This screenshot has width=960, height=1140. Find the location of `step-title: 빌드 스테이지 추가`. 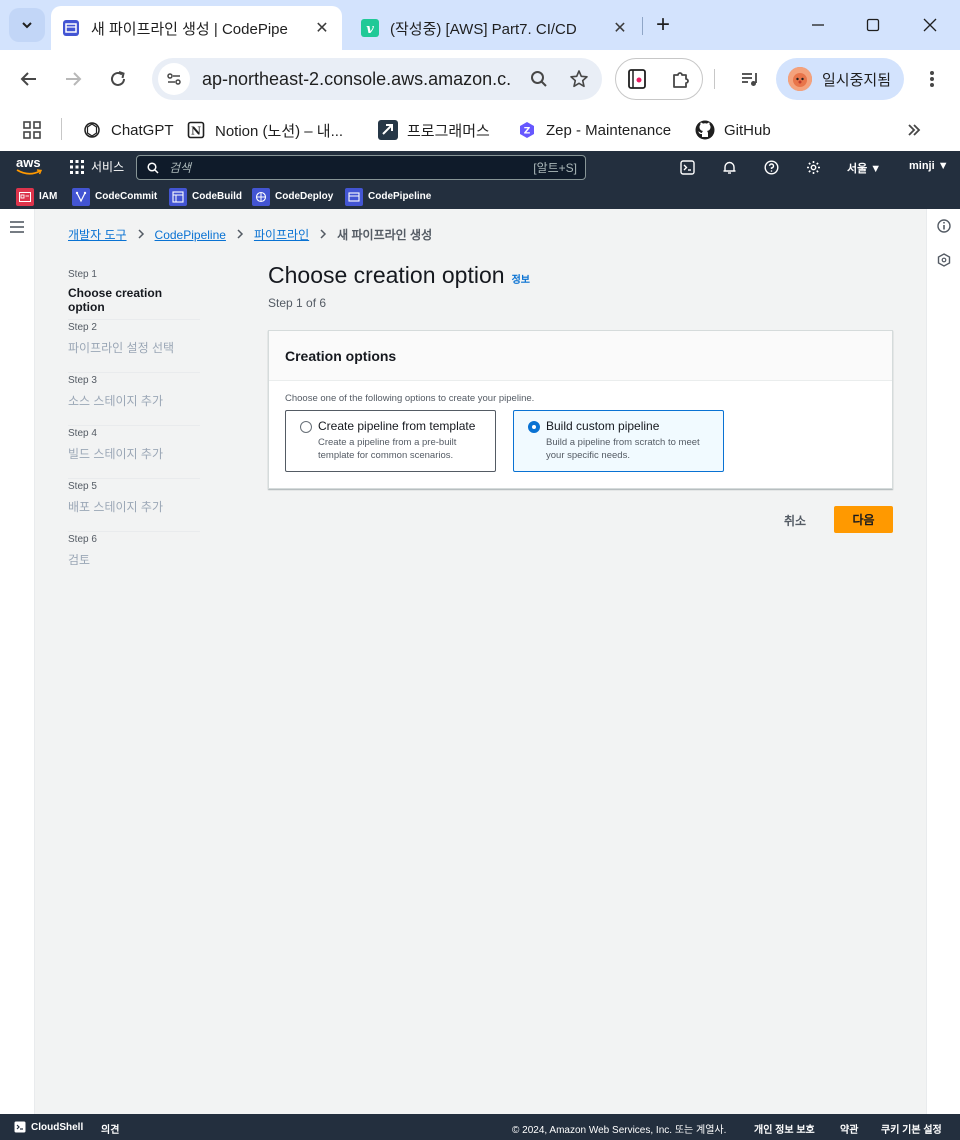

step-title: 빌드 스테이지 추가 is located at coordinates (115, 454).